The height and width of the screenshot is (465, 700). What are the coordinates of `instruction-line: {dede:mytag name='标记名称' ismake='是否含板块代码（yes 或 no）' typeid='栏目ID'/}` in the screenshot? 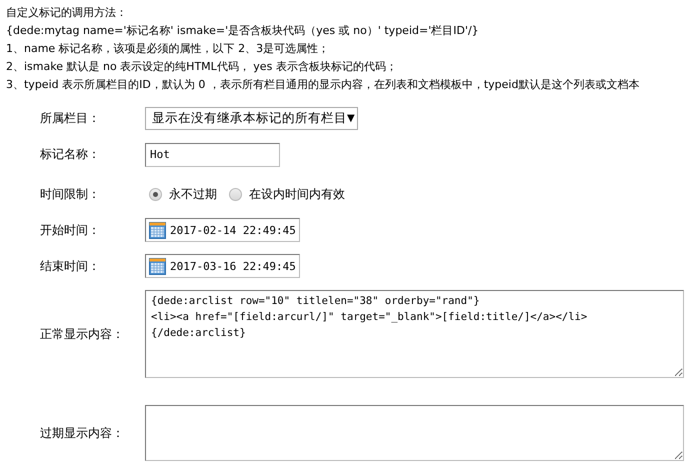 It's located at (242, 31).